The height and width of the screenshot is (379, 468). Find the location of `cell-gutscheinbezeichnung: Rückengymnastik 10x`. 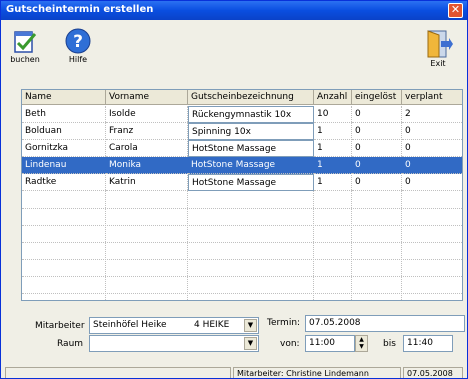

cell-gutscheinbezeichnung: Rückengymnastik 10x is located at coordinates (251, 114).